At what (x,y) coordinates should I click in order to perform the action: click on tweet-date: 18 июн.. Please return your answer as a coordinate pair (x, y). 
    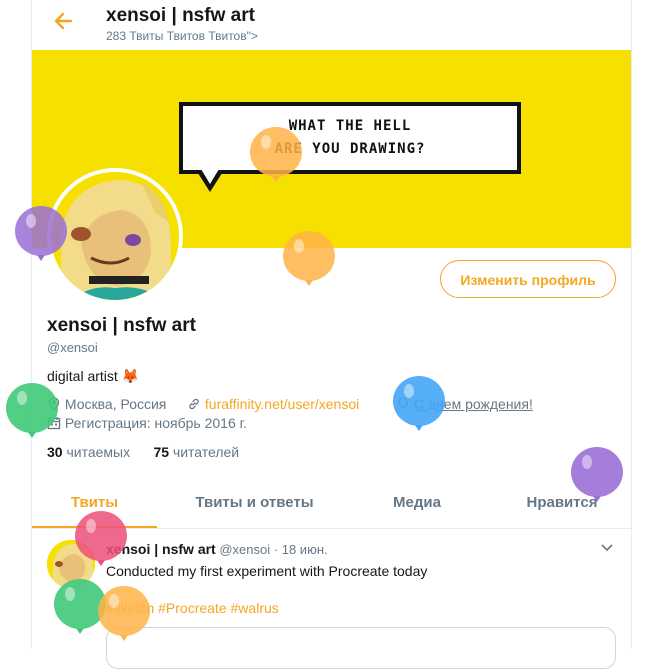
    Looking at the image, I should click on (305, 549).